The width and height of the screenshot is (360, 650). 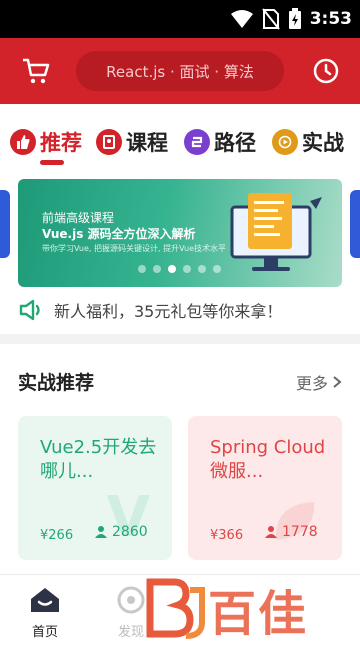 I want to click on carousel-dot-active, so click(x=172, y=269).